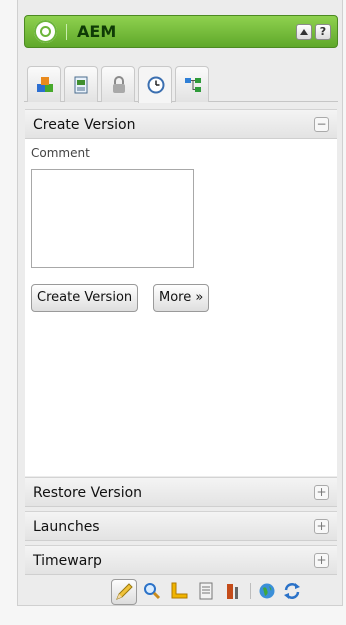 This screenshot has height=625, width=346. I want to click on refresh-icon, so click(292, 591).